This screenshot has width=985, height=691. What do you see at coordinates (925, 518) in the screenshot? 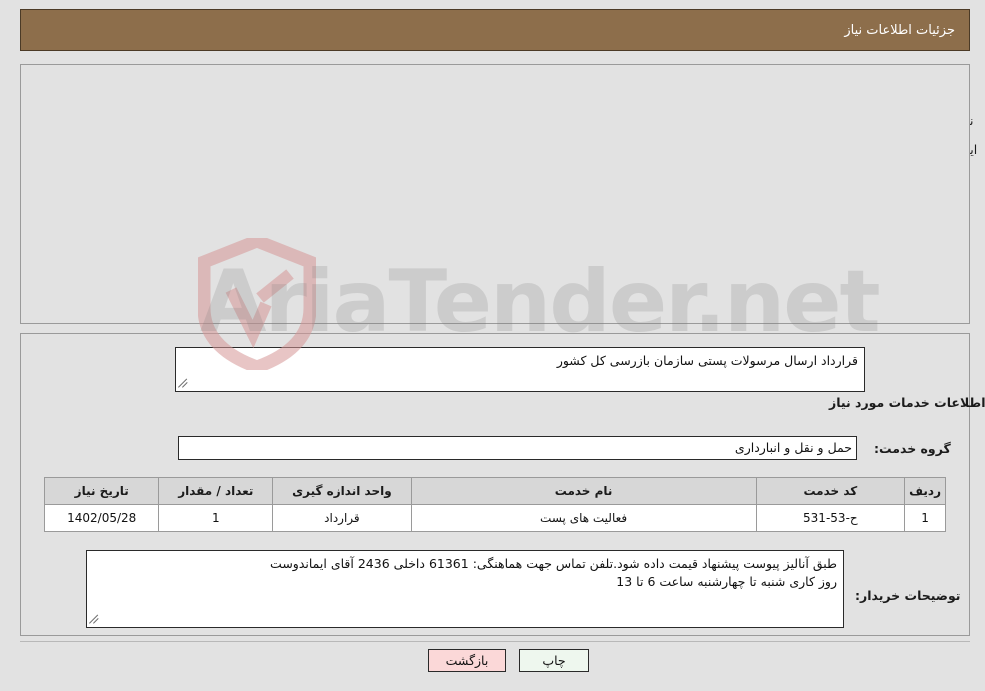
I see `cell-radif: 1` at bounding box center [925, 518].